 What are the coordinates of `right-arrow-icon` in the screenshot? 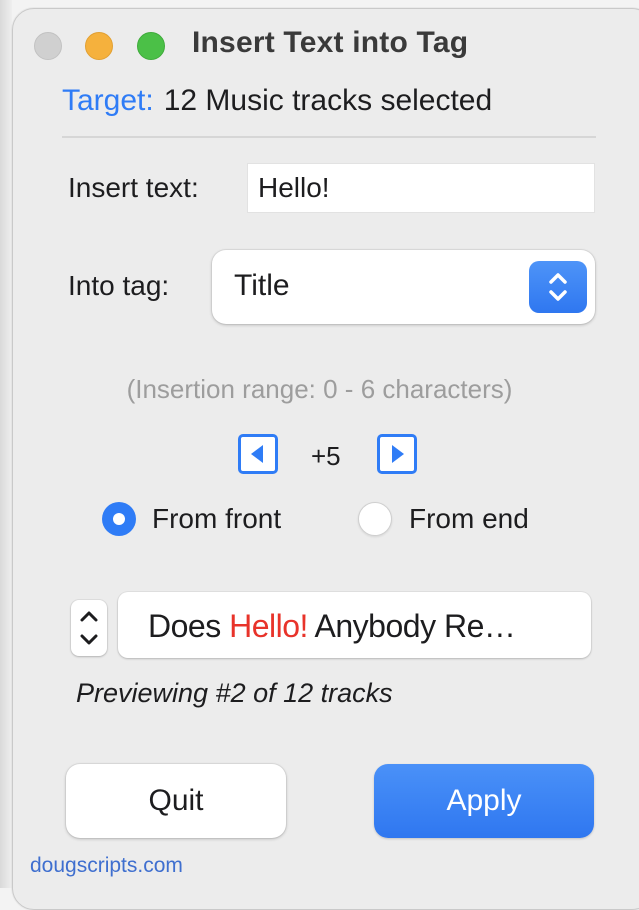 It's located at (398, 454).